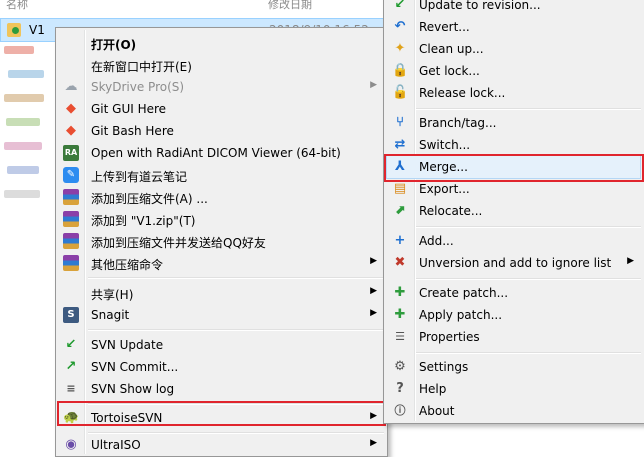 This screenshot has width=644, height=457. What do you see at coordinates (221, 418) in the screenshot?
I see `menu-item-tortoisesvn: 🐢 TortoiseSVN ▶` at bounding box center [221, 418].